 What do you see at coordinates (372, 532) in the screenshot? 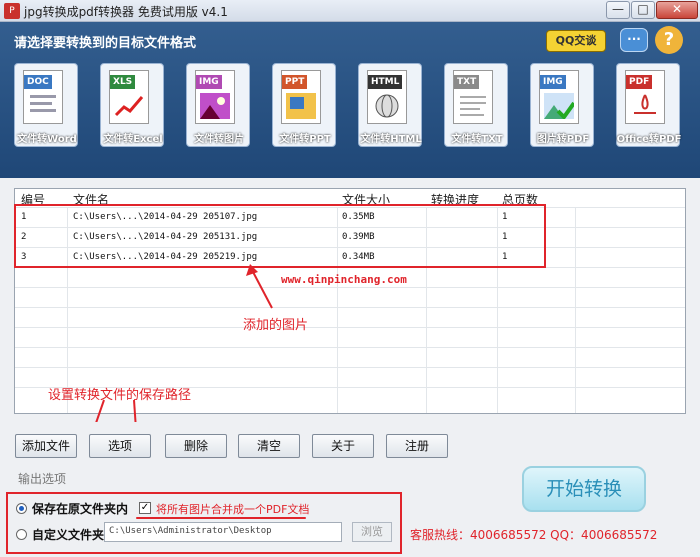
I see `browse-button: 浏览` at bounding box center [372, 532].